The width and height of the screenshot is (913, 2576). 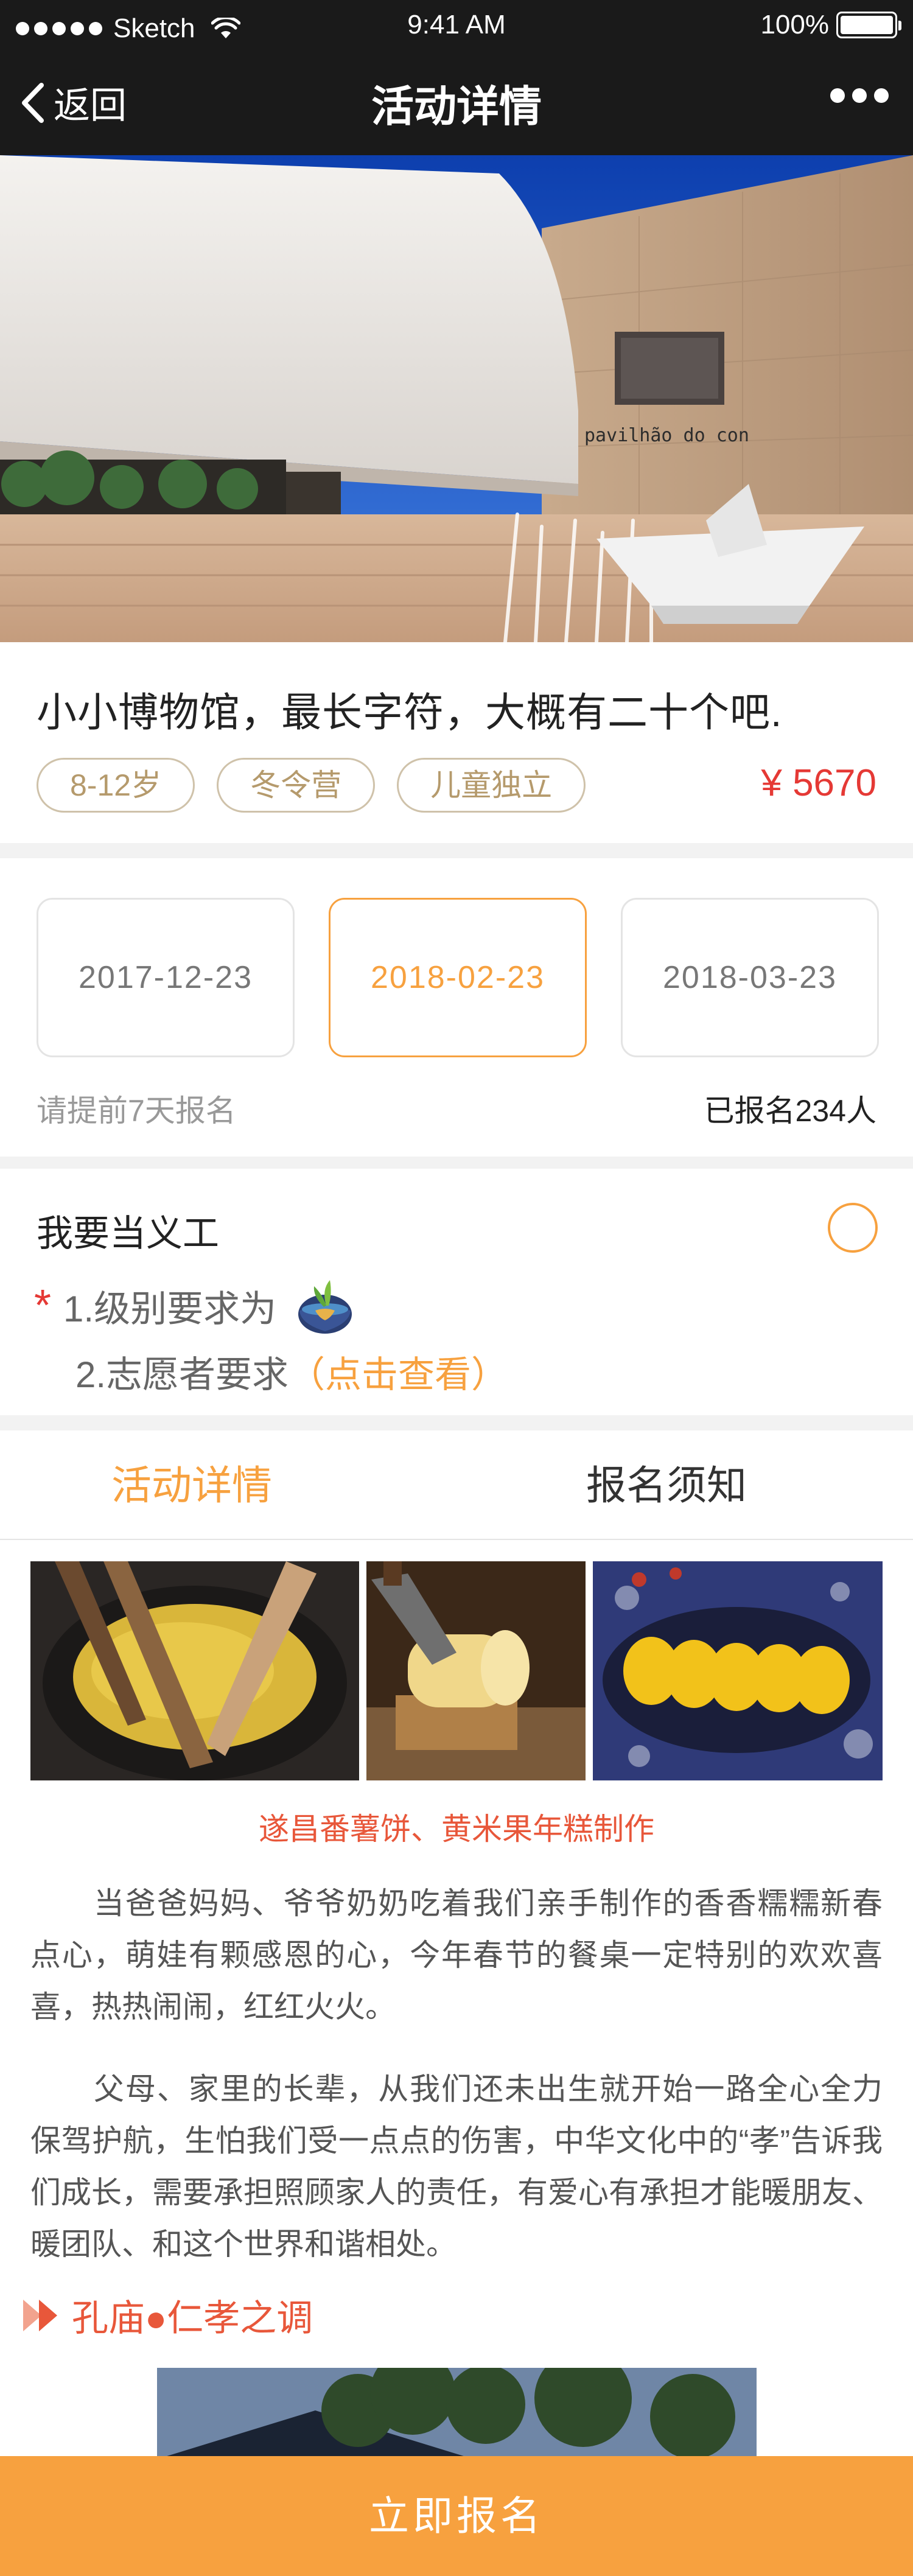 I want to click on more-button, so click(x=860, y=95).